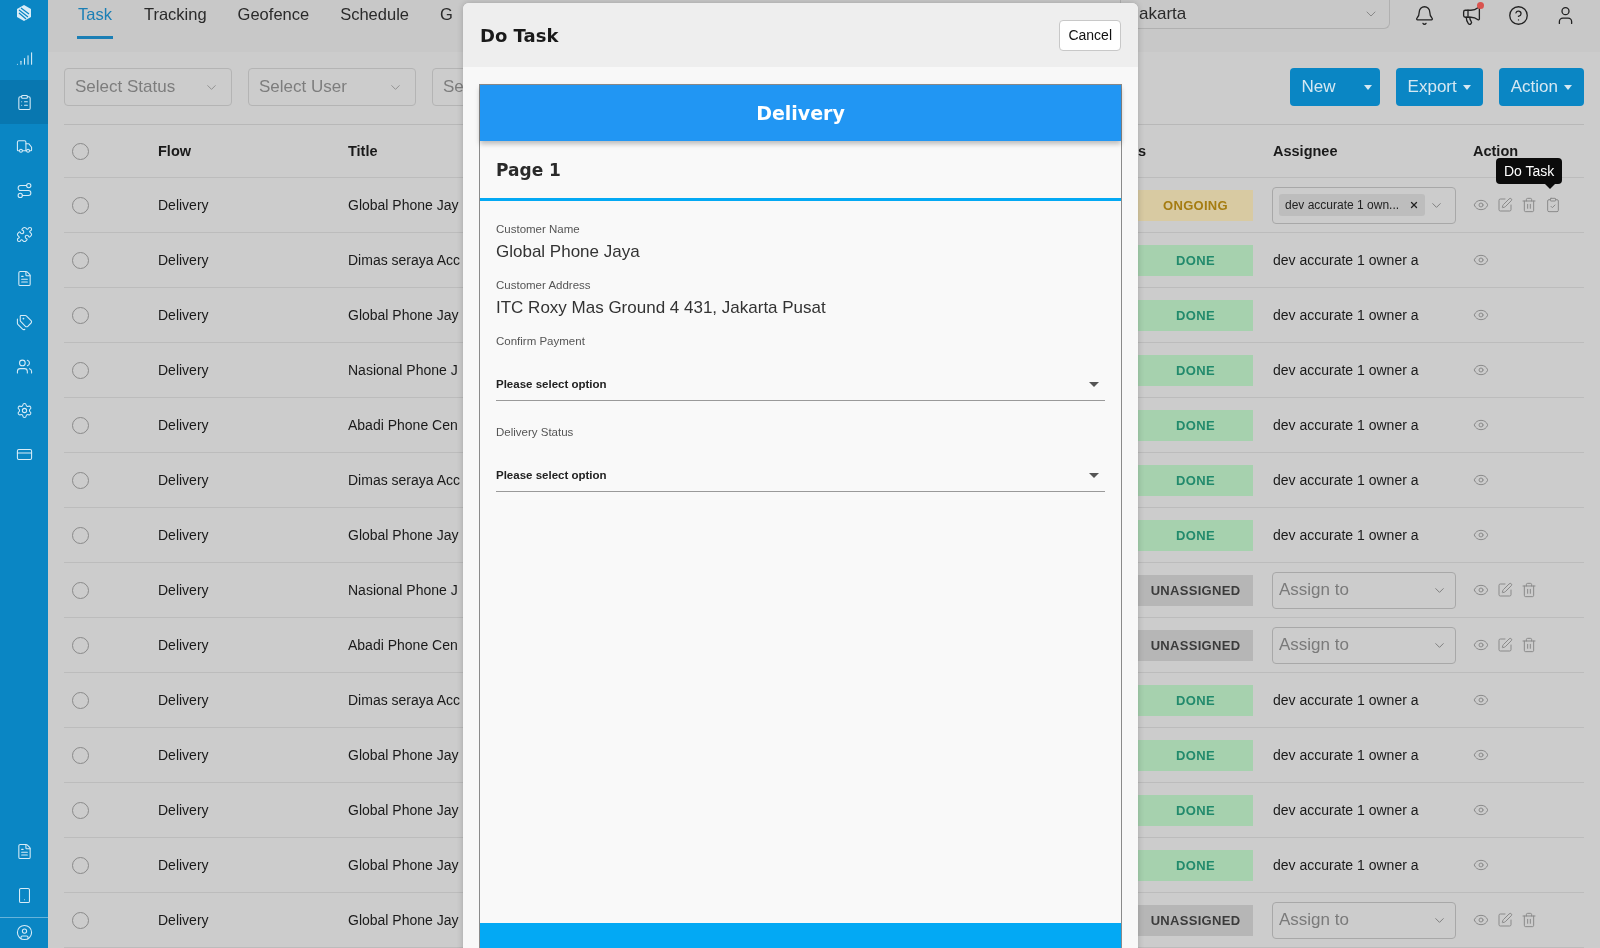 The height and width of the screenshot is (948, 1600). Describe the element at coordinates (1424, 15) in the screenshot. I see `bell-icon` at that location.